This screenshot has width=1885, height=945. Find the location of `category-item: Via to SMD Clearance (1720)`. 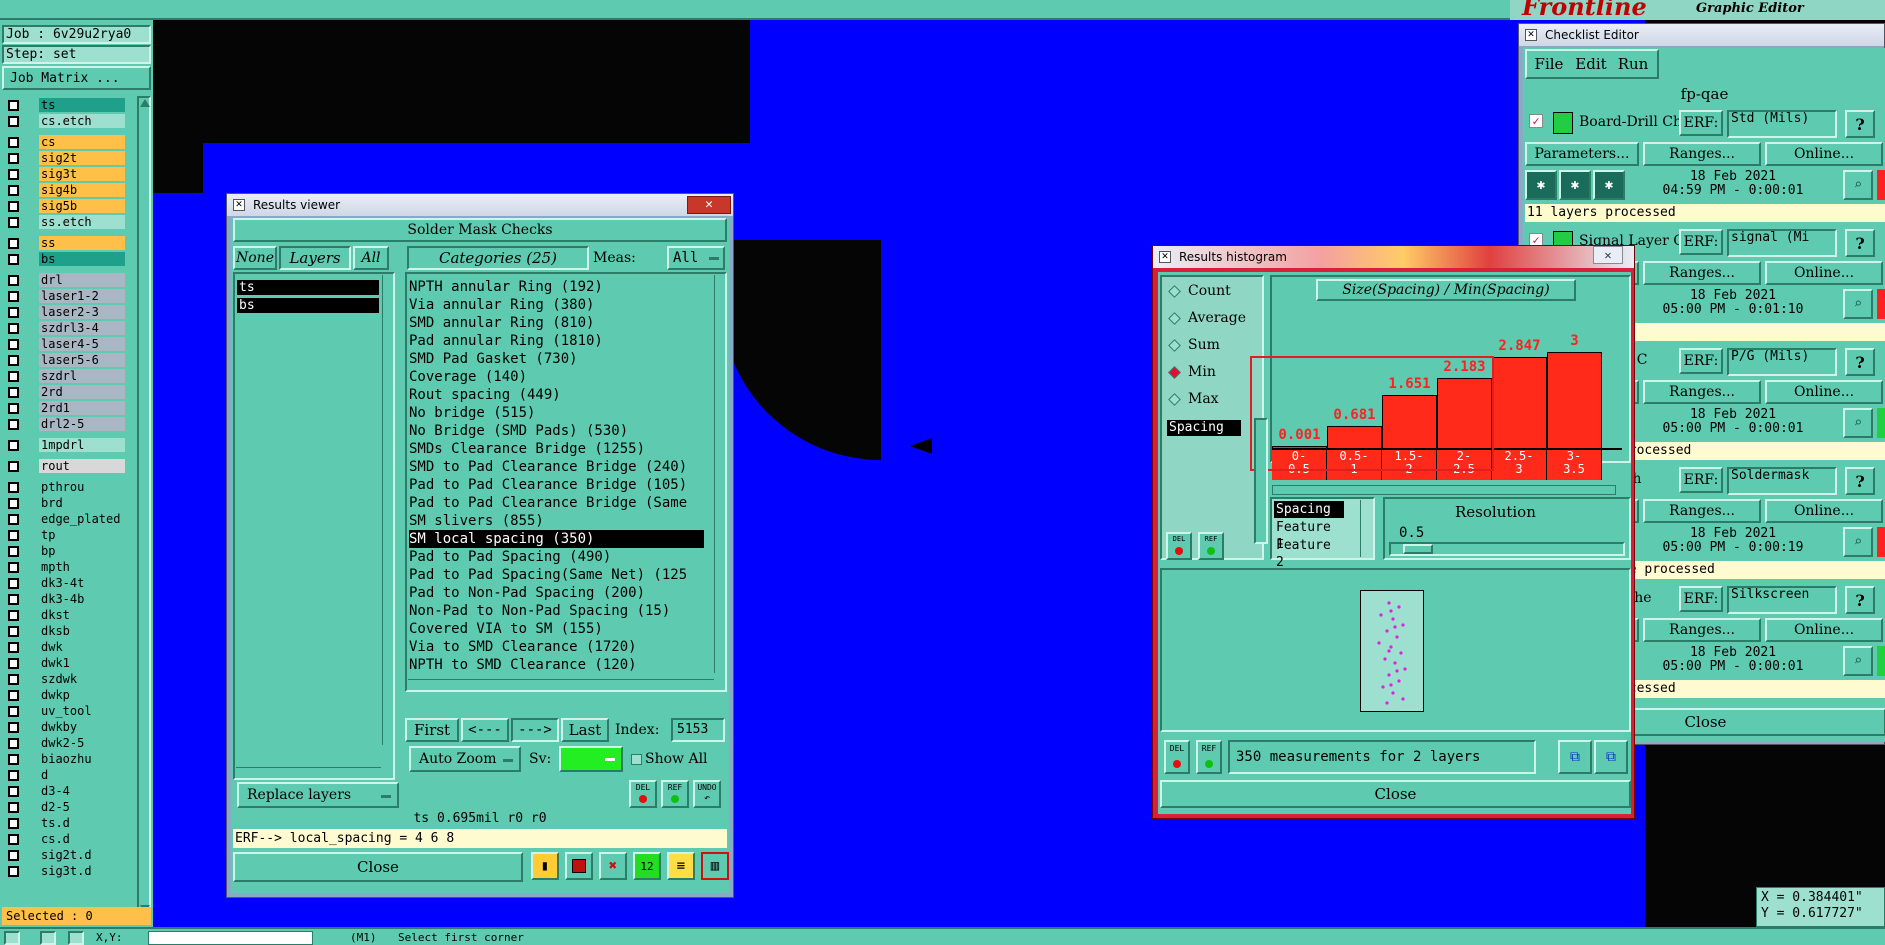

category-item: Via to SMD Clearance (1720) is located at coordinates (556, 647).